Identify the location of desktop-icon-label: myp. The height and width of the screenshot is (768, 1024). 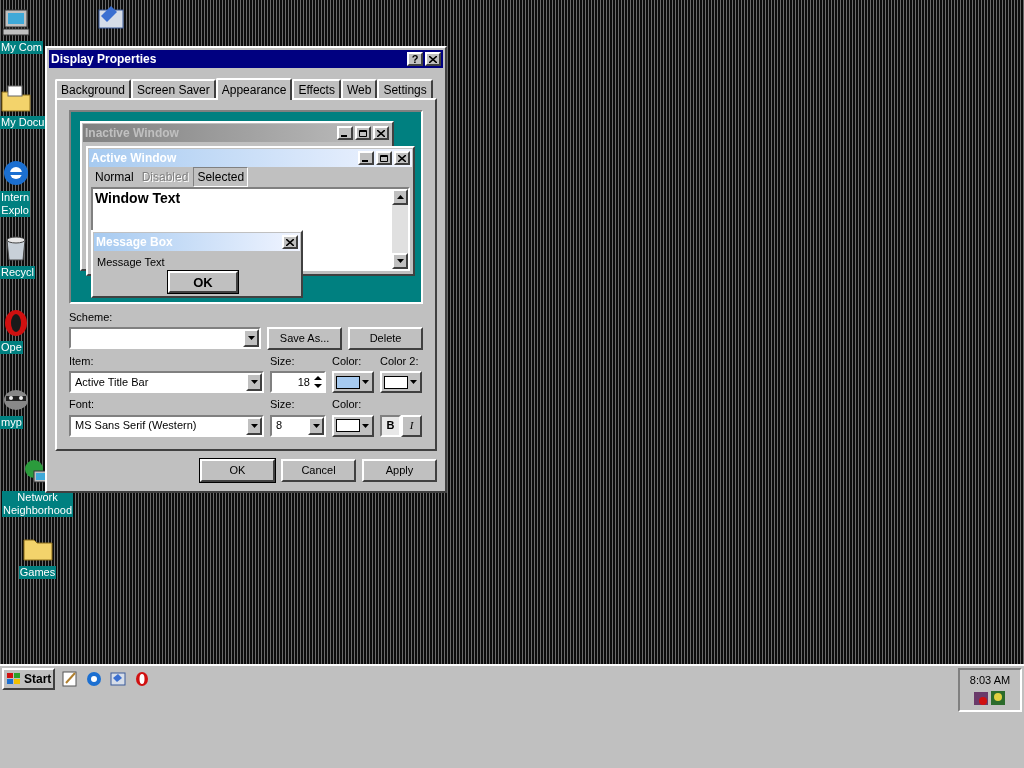
(11, 422).